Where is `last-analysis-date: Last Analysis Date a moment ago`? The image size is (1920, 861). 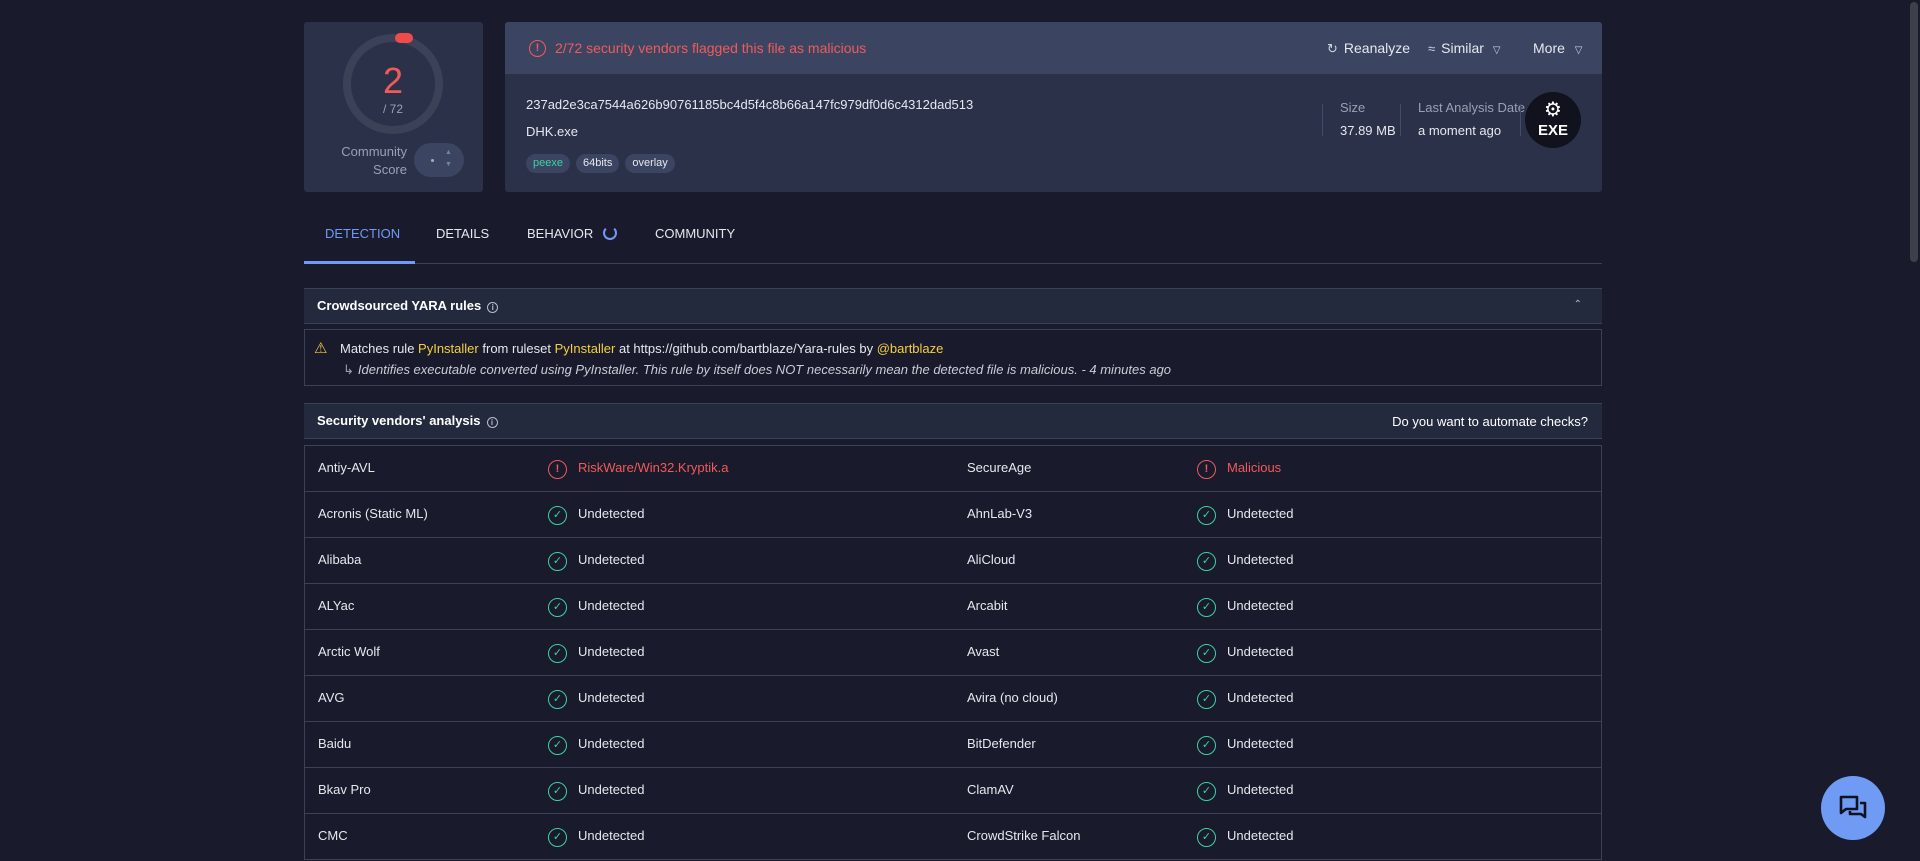 last-analysis-date: Last Analysis Date a moment ago is located at coordinates (1471, 119).